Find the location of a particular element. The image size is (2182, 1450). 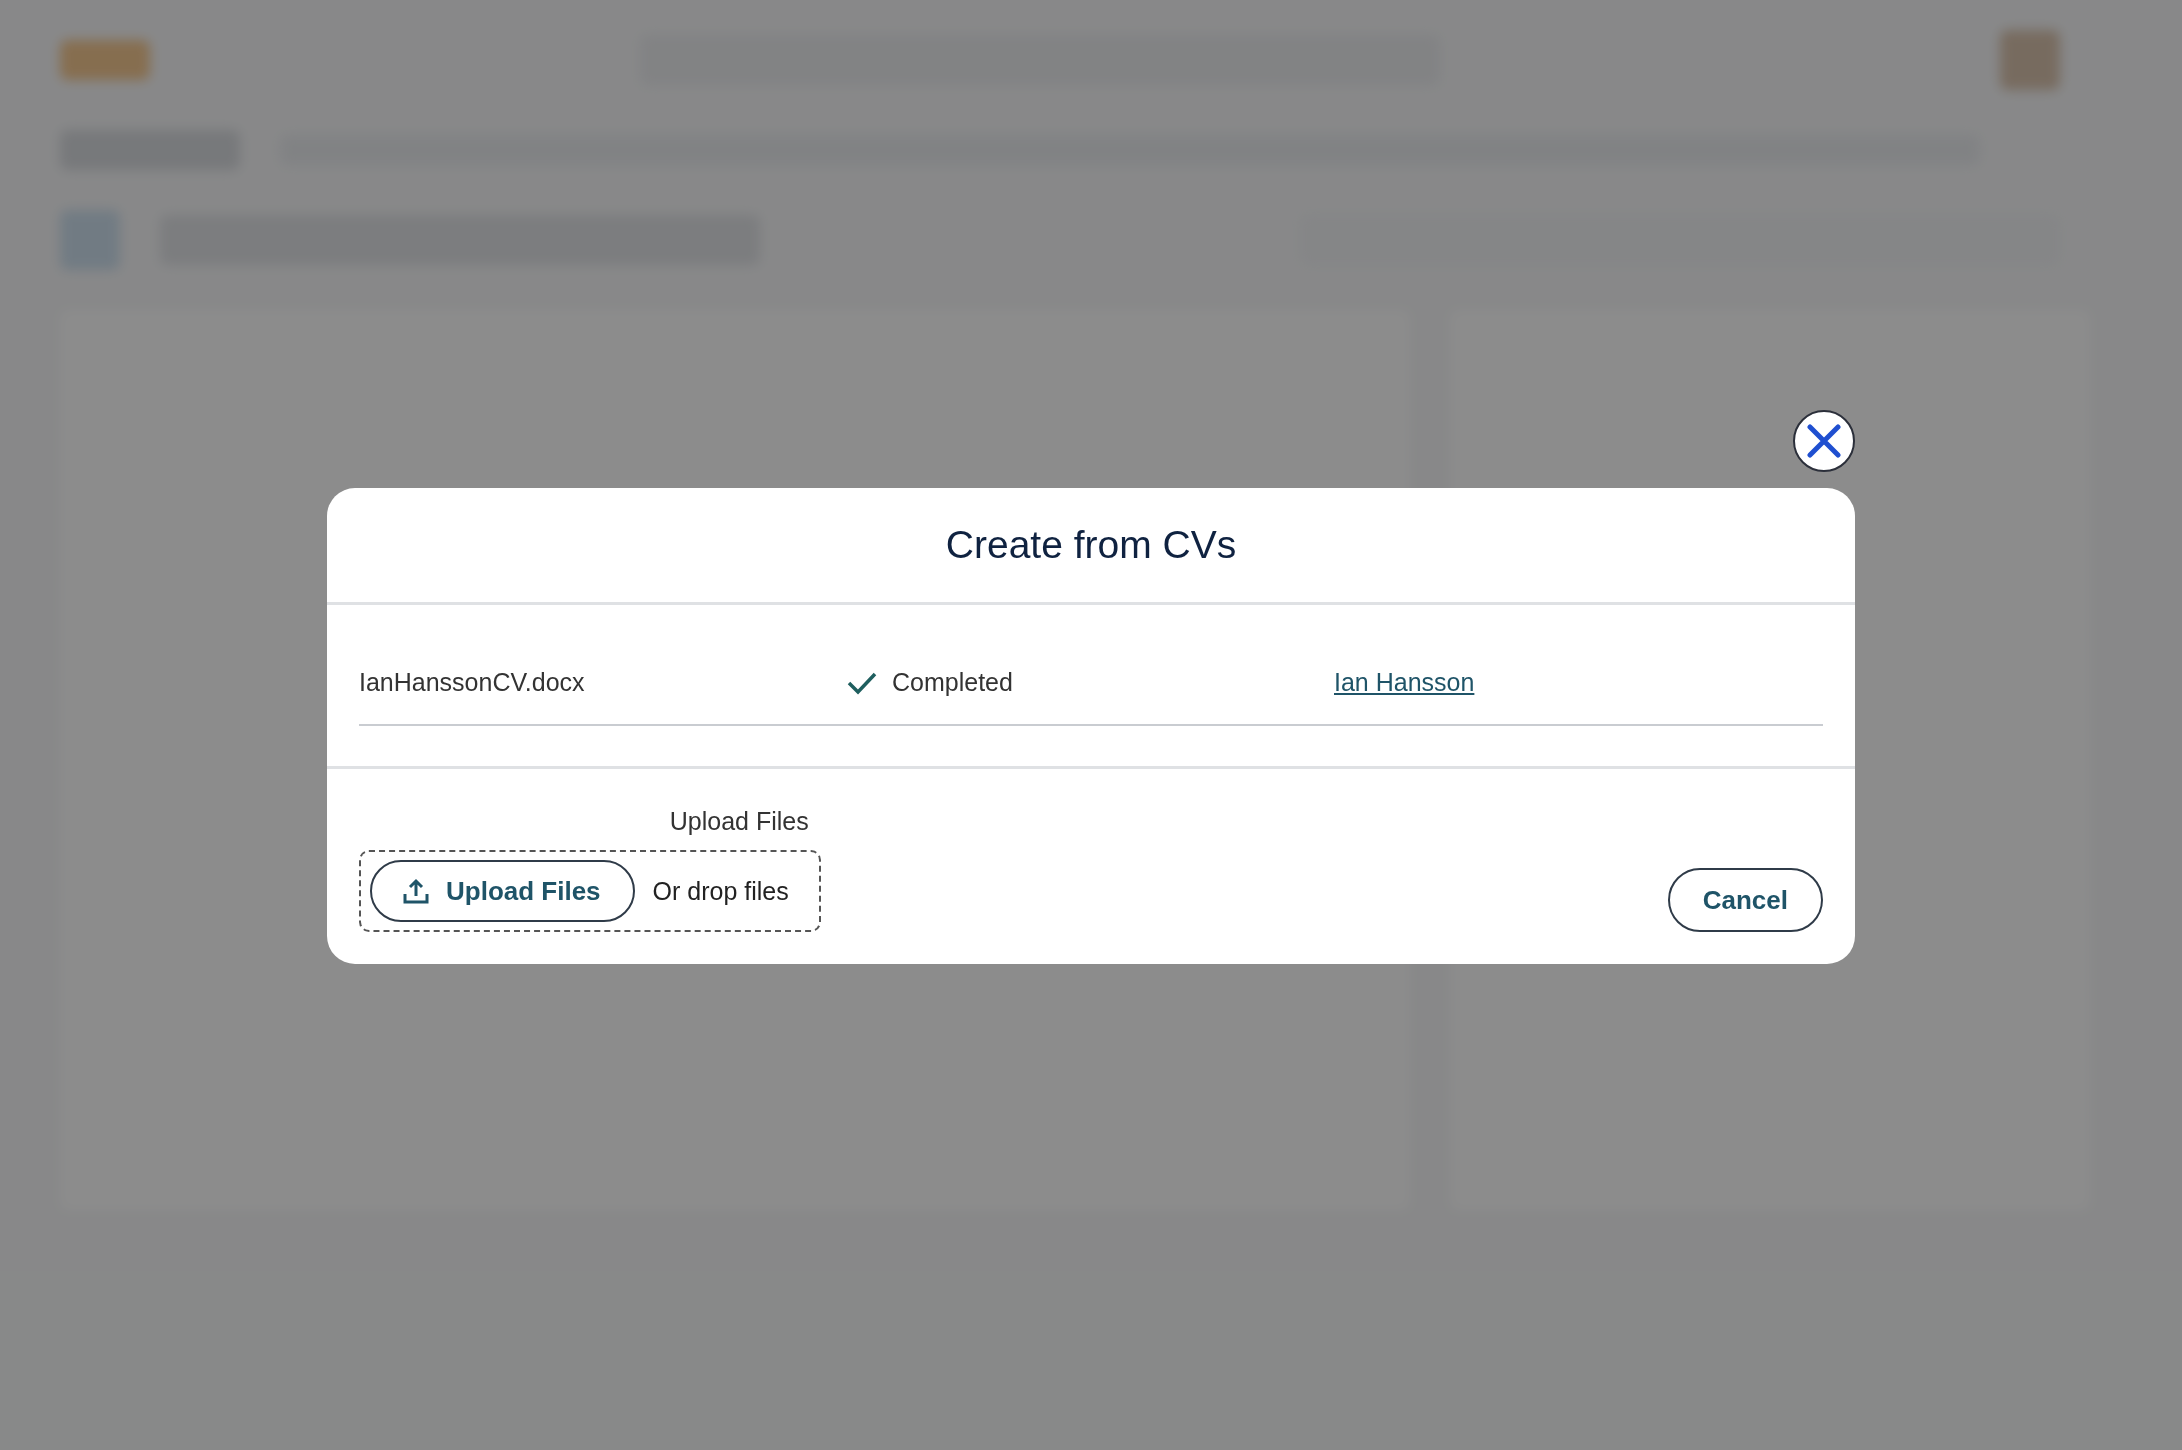

upload-icon is located at coordinates (416, 891).